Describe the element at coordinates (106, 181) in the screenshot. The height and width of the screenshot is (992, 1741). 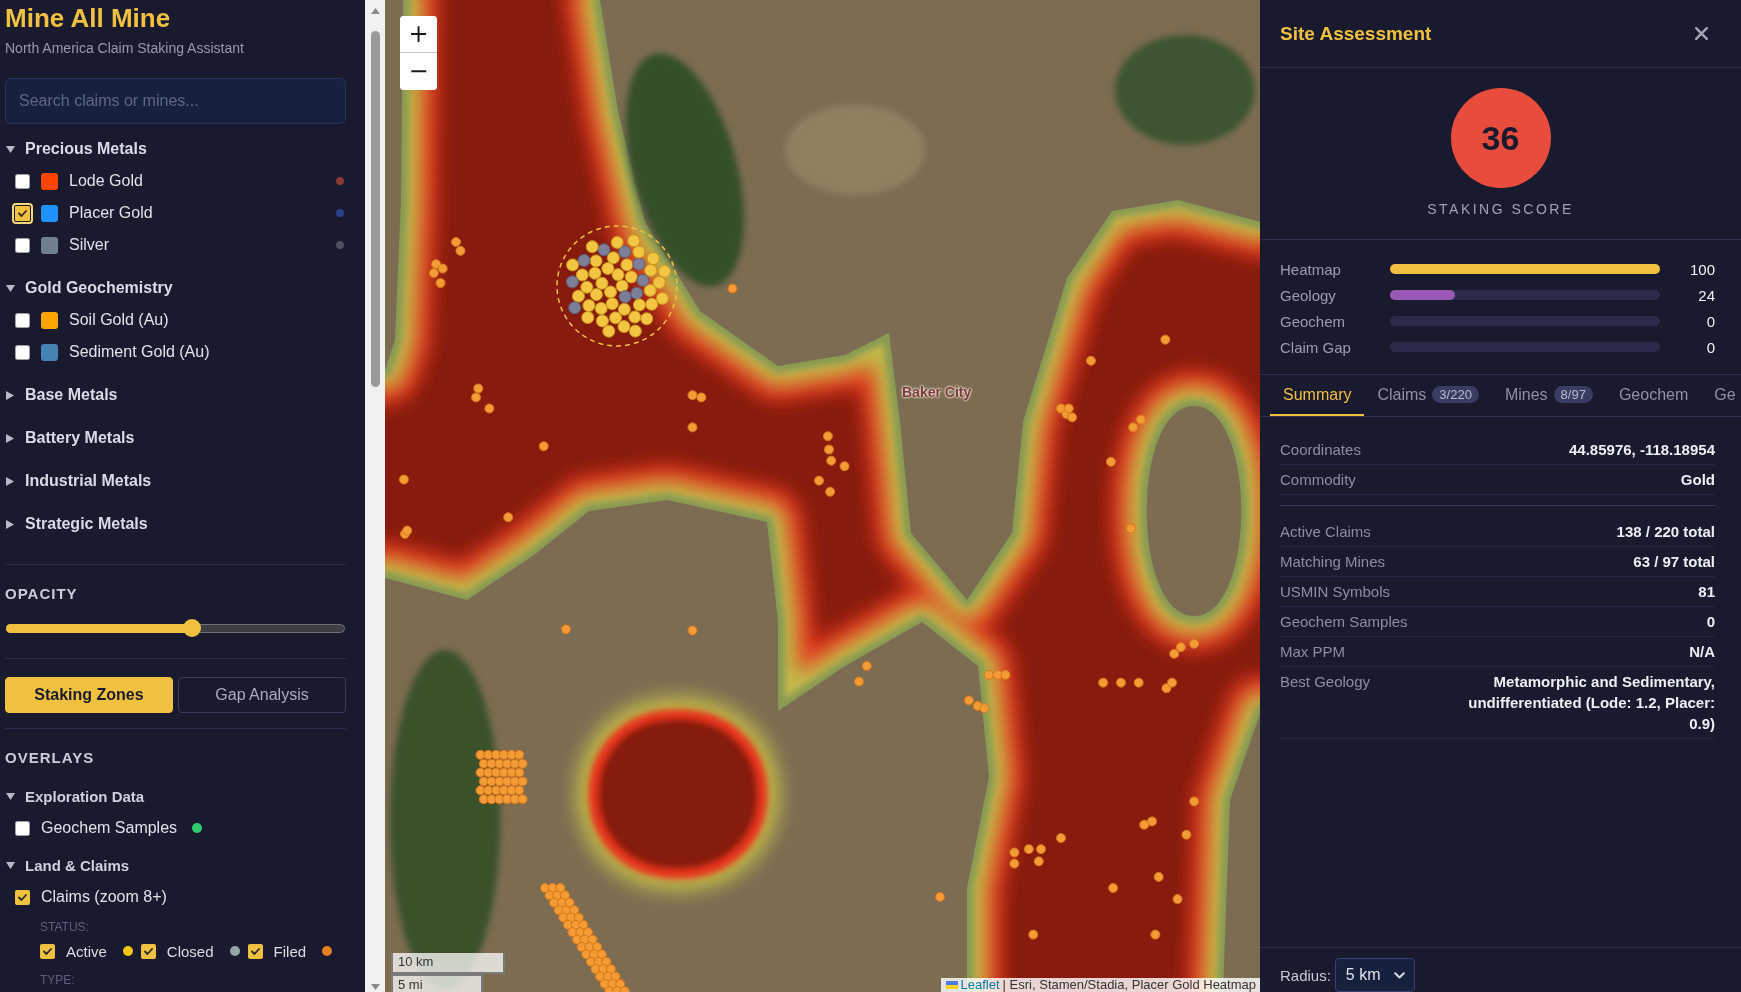
I see `layer-label: Lode Gold` at that location.